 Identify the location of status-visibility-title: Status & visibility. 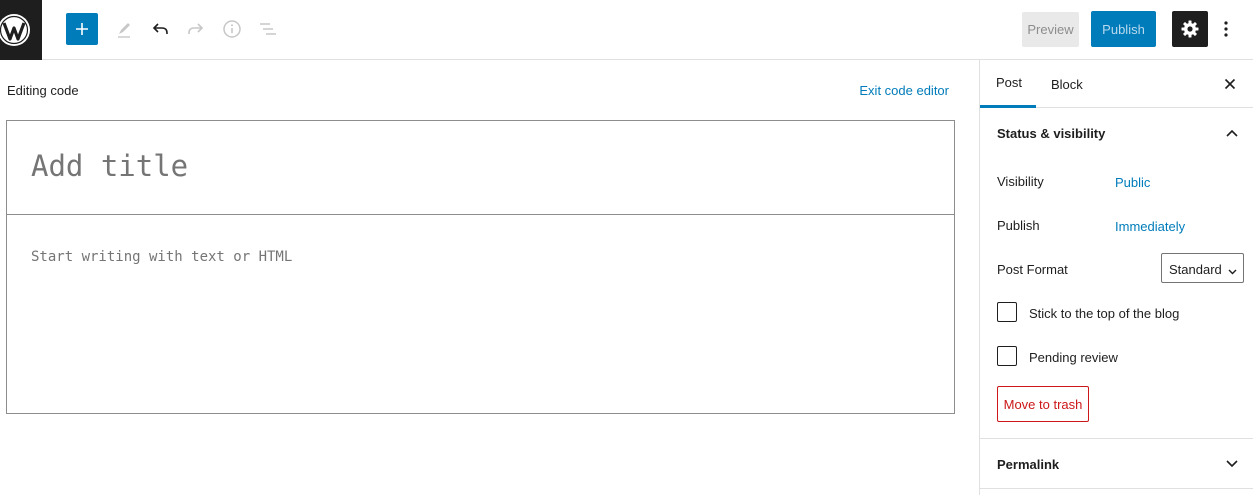
(1051, 133).